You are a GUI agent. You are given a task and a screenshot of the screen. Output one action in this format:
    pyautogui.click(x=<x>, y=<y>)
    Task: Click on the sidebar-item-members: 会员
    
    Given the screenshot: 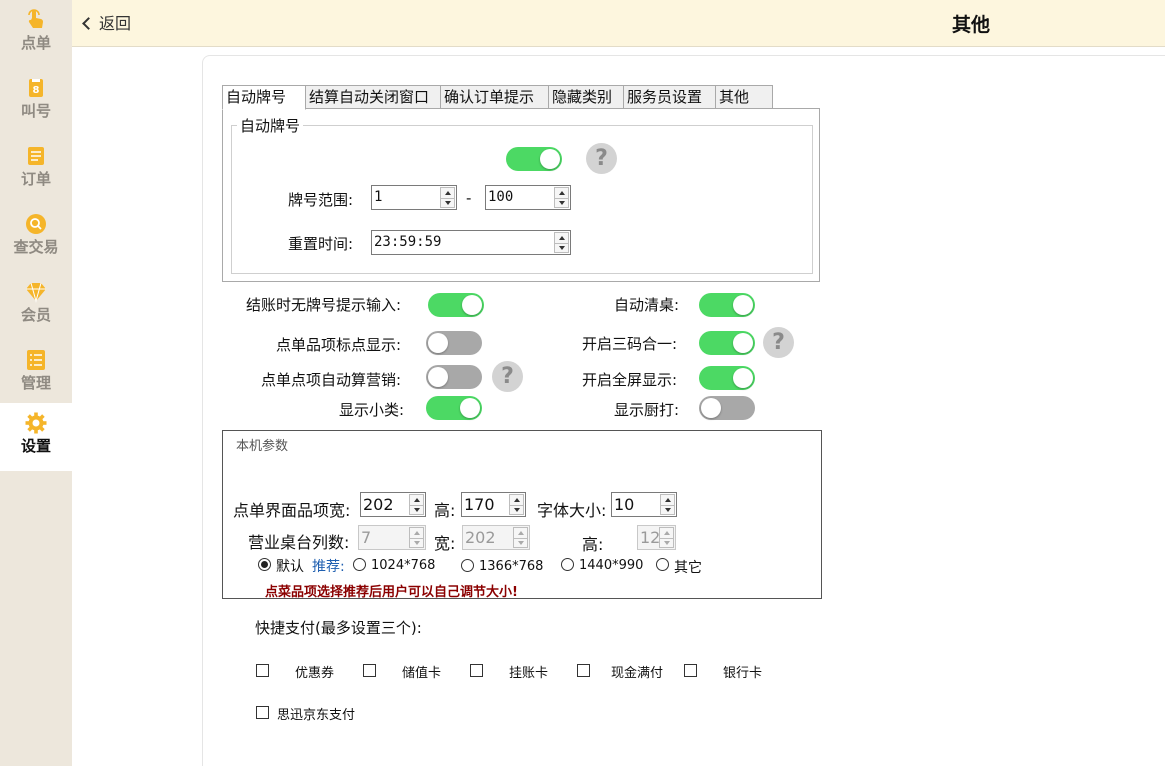 What is the action you would take?
    pyautogui.click(x=36, y=306)
    